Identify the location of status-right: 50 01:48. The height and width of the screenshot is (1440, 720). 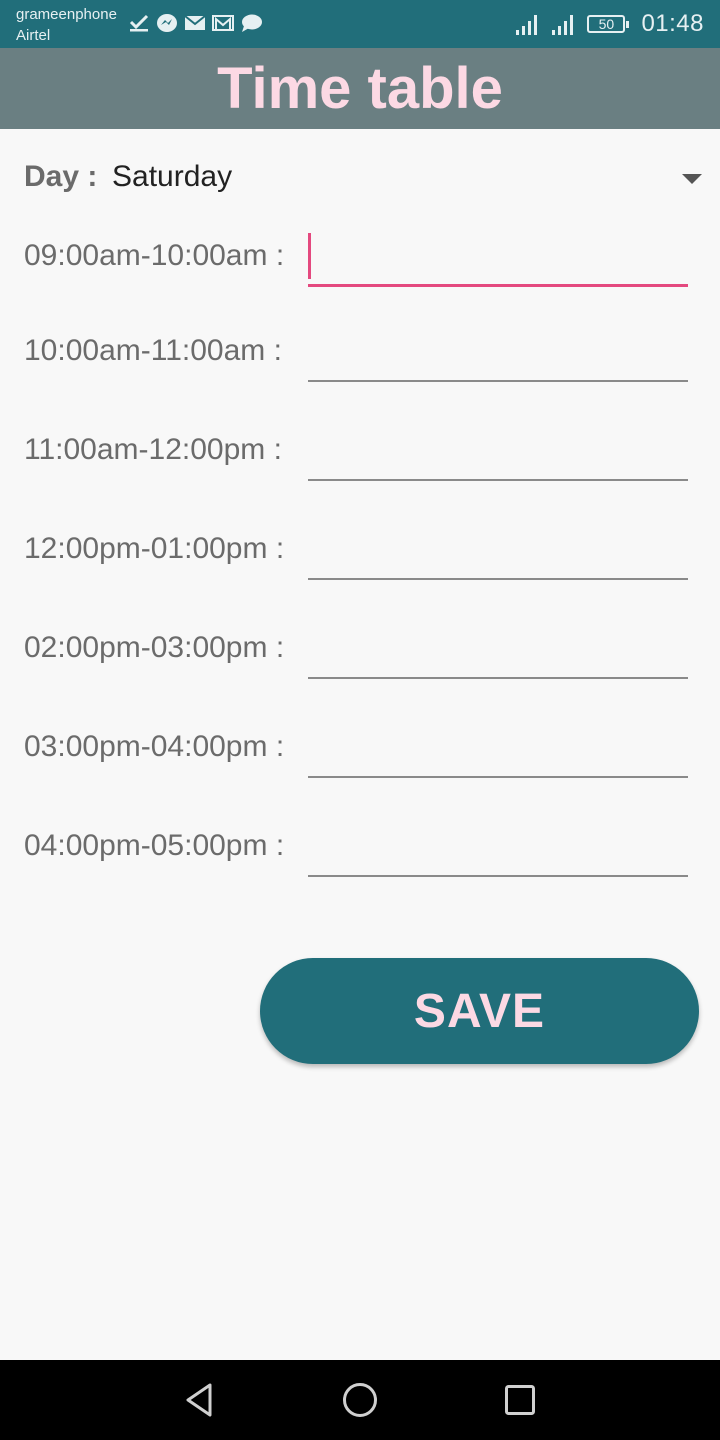
(609, 24).